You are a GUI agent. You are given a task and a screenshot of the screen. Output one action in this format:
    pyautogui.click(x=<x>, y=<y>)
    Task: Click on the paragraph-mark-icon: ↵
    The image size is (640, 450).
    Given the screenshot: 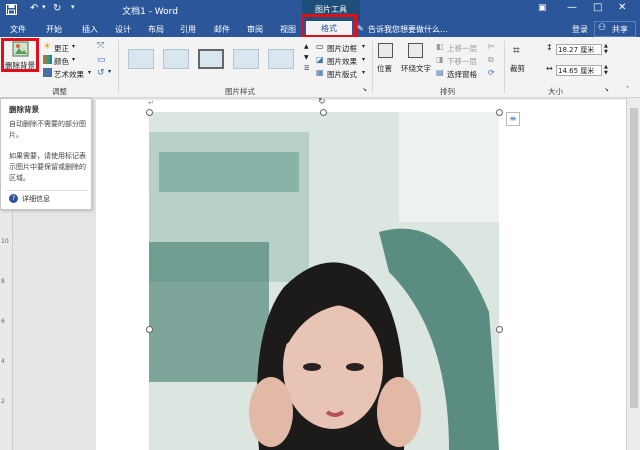 What is the action you would take?
    pyautogui.click(x=151, y=103)
    